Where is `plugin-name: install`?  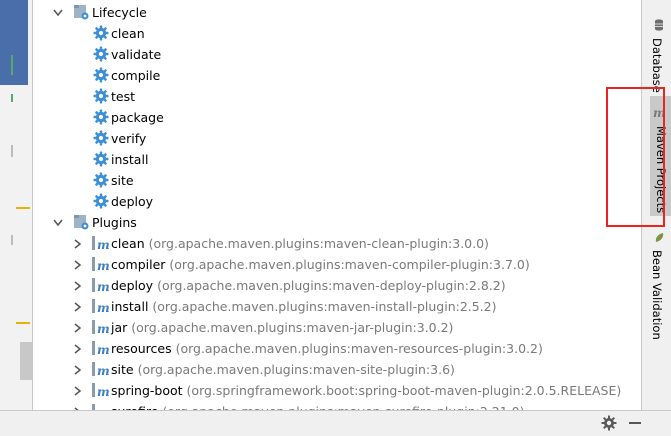 plugin-name: install is located at coordinates (130, 306).